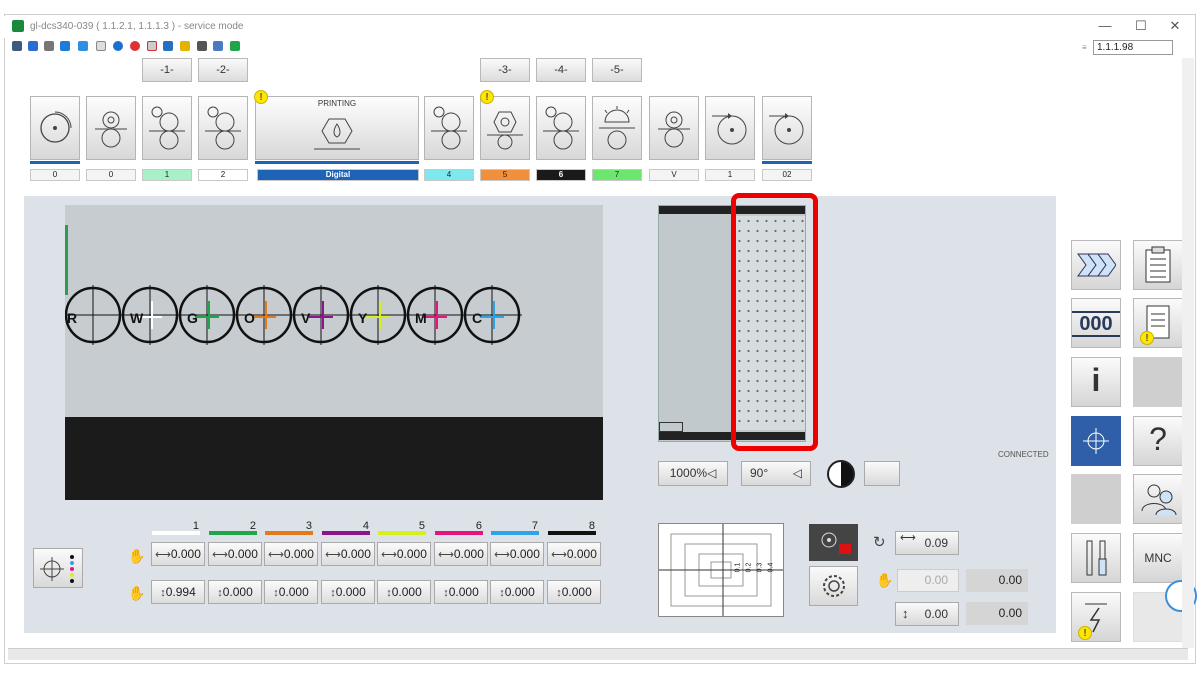  I want to click on rotation-offset-button: ⟷ 0.09, so click(927, 543).